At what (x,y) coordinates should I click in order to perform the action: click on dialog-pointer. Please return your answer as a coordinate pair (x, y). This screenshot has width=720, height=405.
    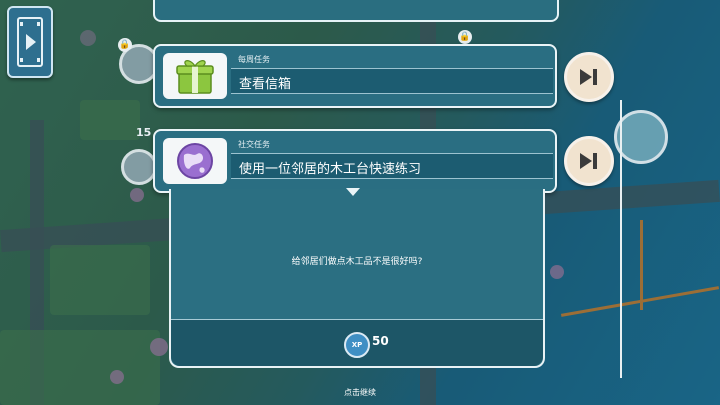
    Looking at the image, I should click on (353, 192).